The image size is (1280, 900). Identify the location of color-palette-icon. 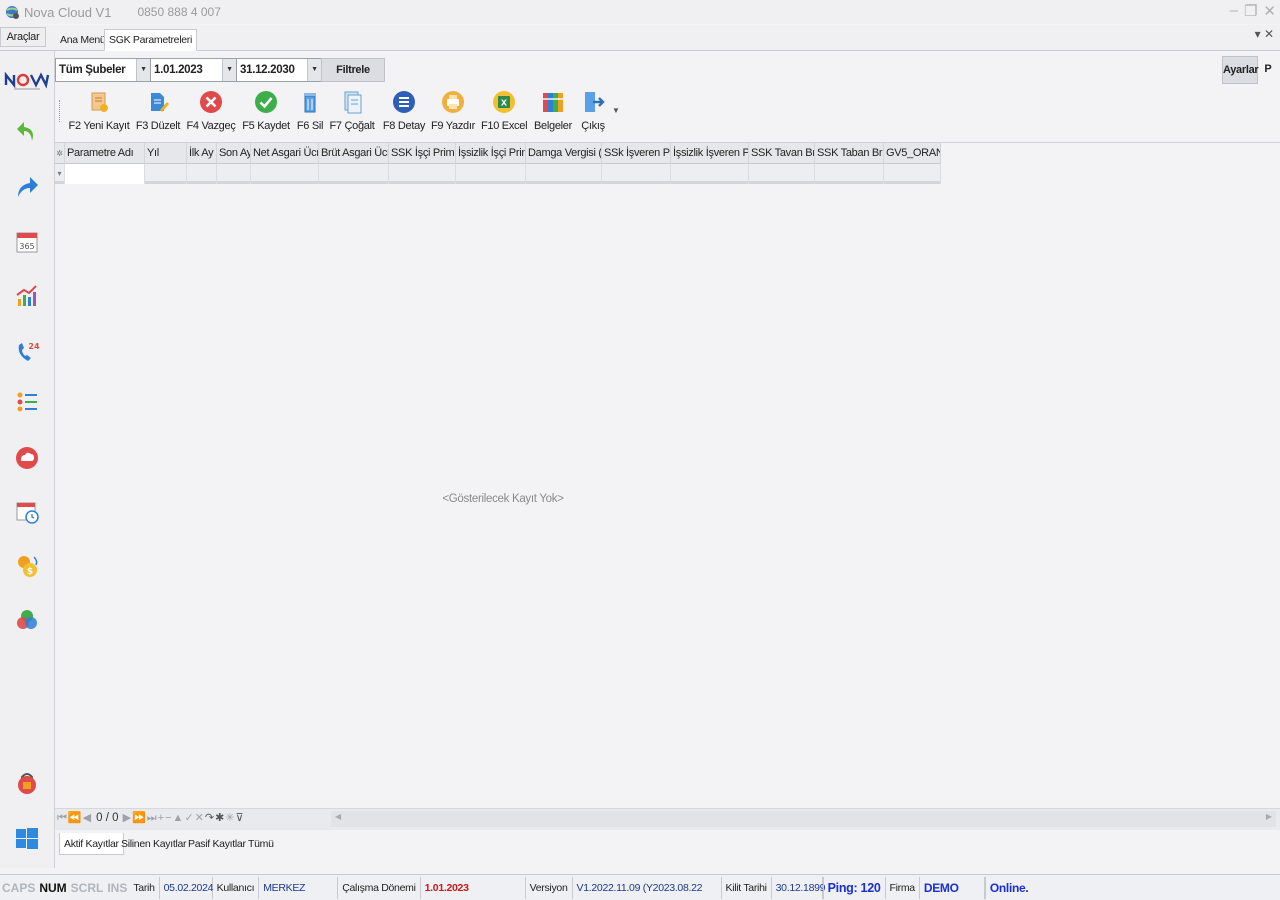
(27, 620).